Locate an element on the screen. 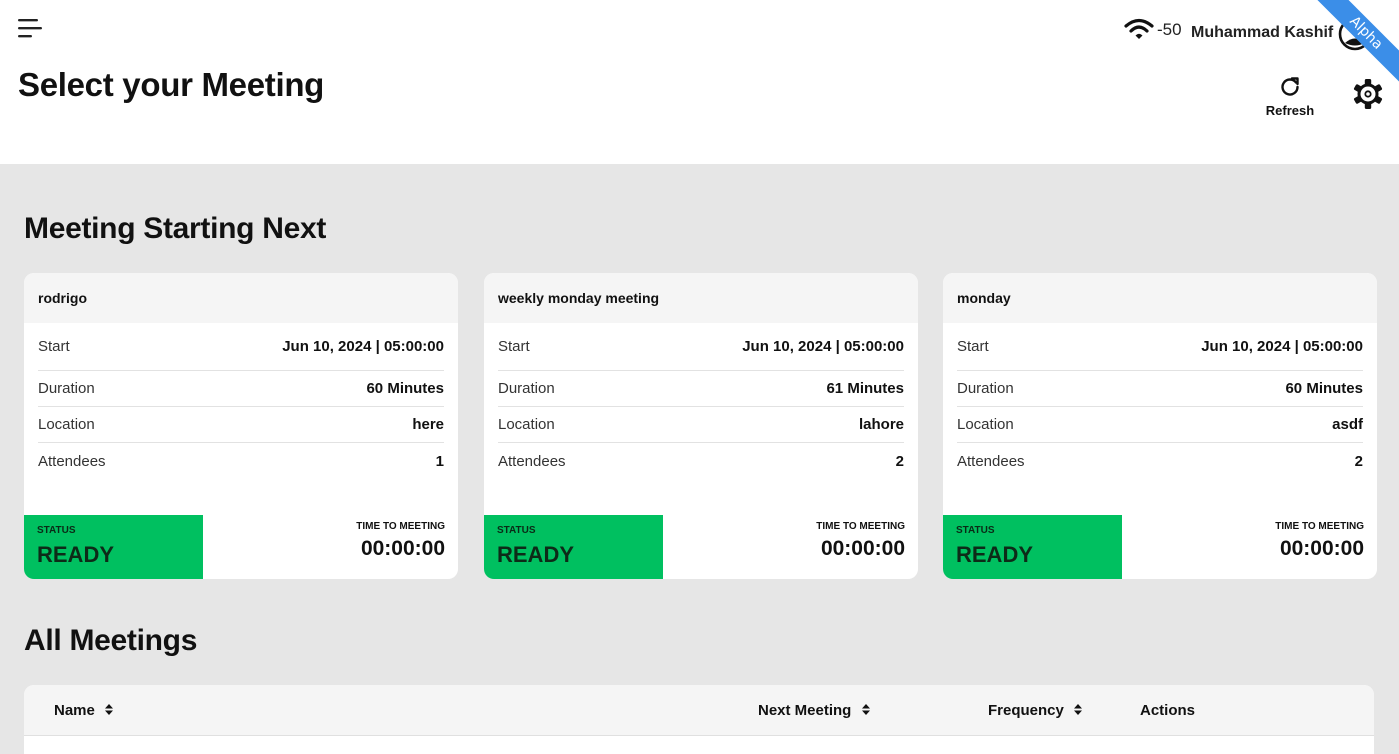 The height and width of the screenshot is (754, 1399). location-row: Location lahore is located at coordinates (701, 425).